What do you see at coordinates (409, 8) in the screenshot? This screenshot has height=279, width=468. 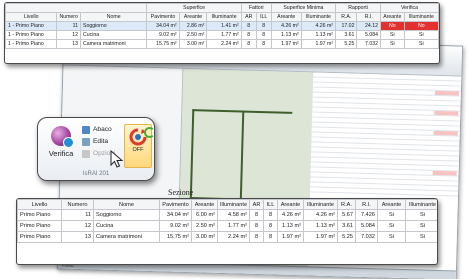 I see `header-verifica: Verifica` at bounding box center [409, 8].